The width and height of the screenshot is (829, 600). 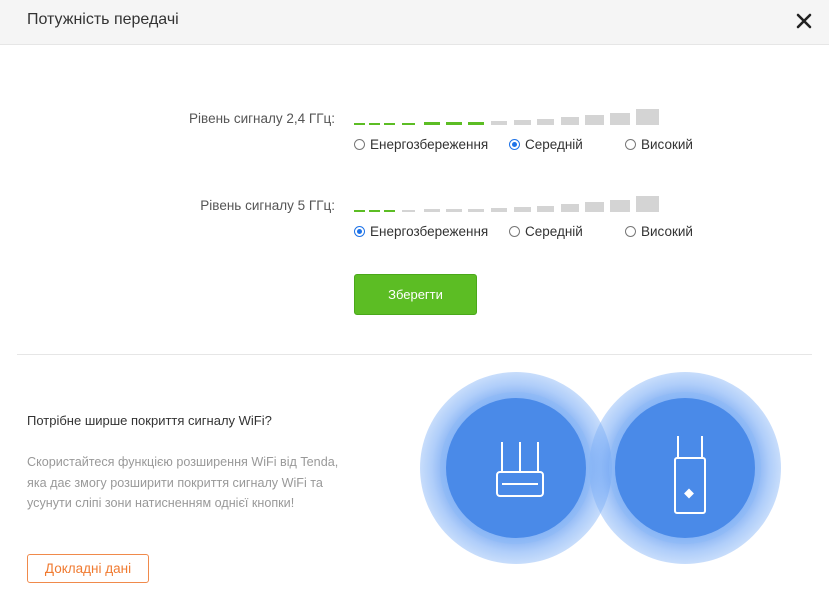 I want to click on section-divider, so click(x=414, y=354).